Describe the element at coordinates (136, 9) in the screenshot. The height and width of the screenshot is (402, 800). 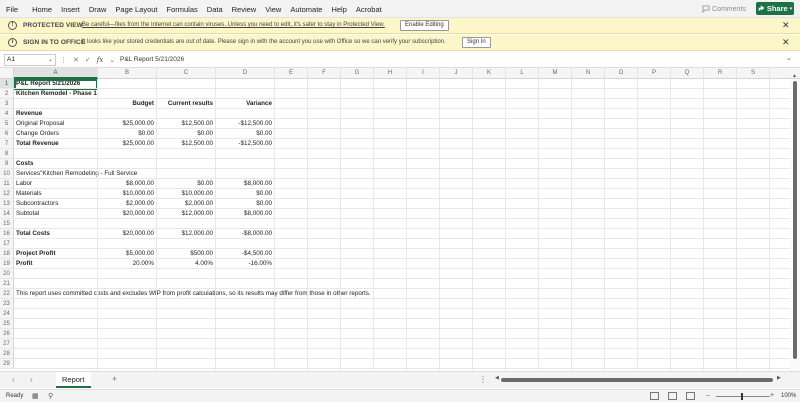
I see `menu-page-layout: Page Layout` at that location.